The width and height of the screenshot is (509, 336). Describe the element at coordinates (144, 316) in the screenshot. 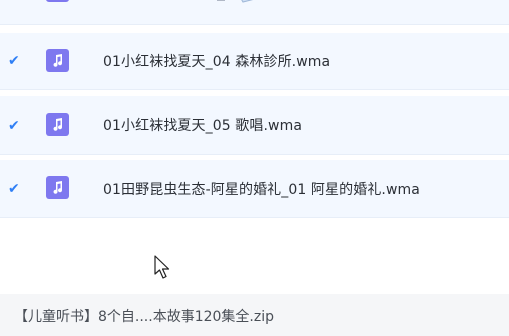

I see `archive-name: 【儿童听书】8个自....本故事120集全.zip` at that location.